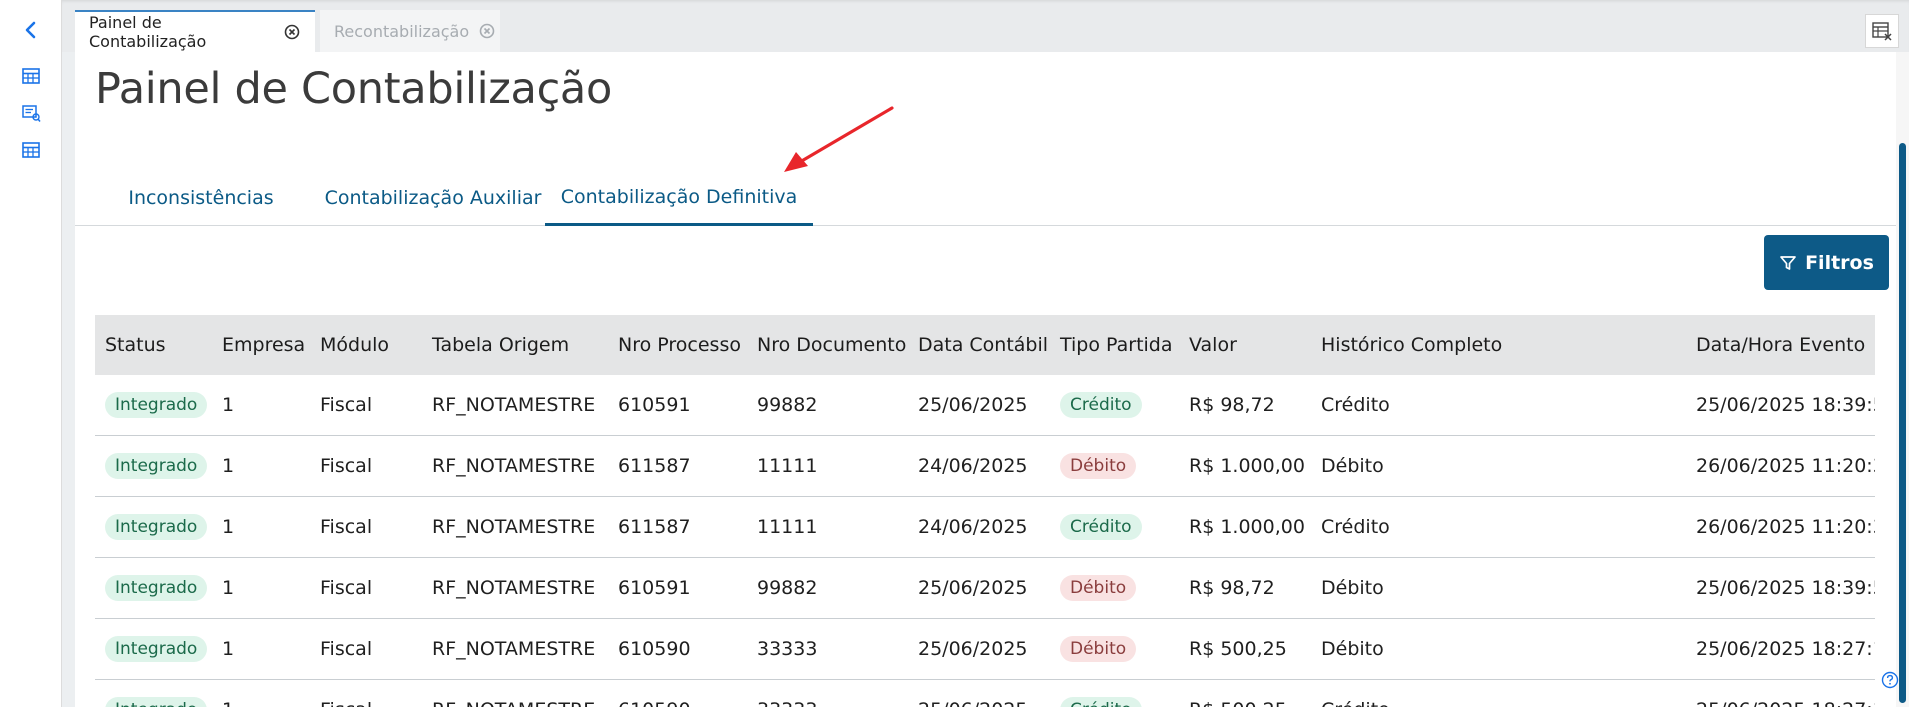  What do you see at coordinates (353, 89) in the screenshot?
I see `page-title: Painel de Contabilização` at bounding box center [353, 89].